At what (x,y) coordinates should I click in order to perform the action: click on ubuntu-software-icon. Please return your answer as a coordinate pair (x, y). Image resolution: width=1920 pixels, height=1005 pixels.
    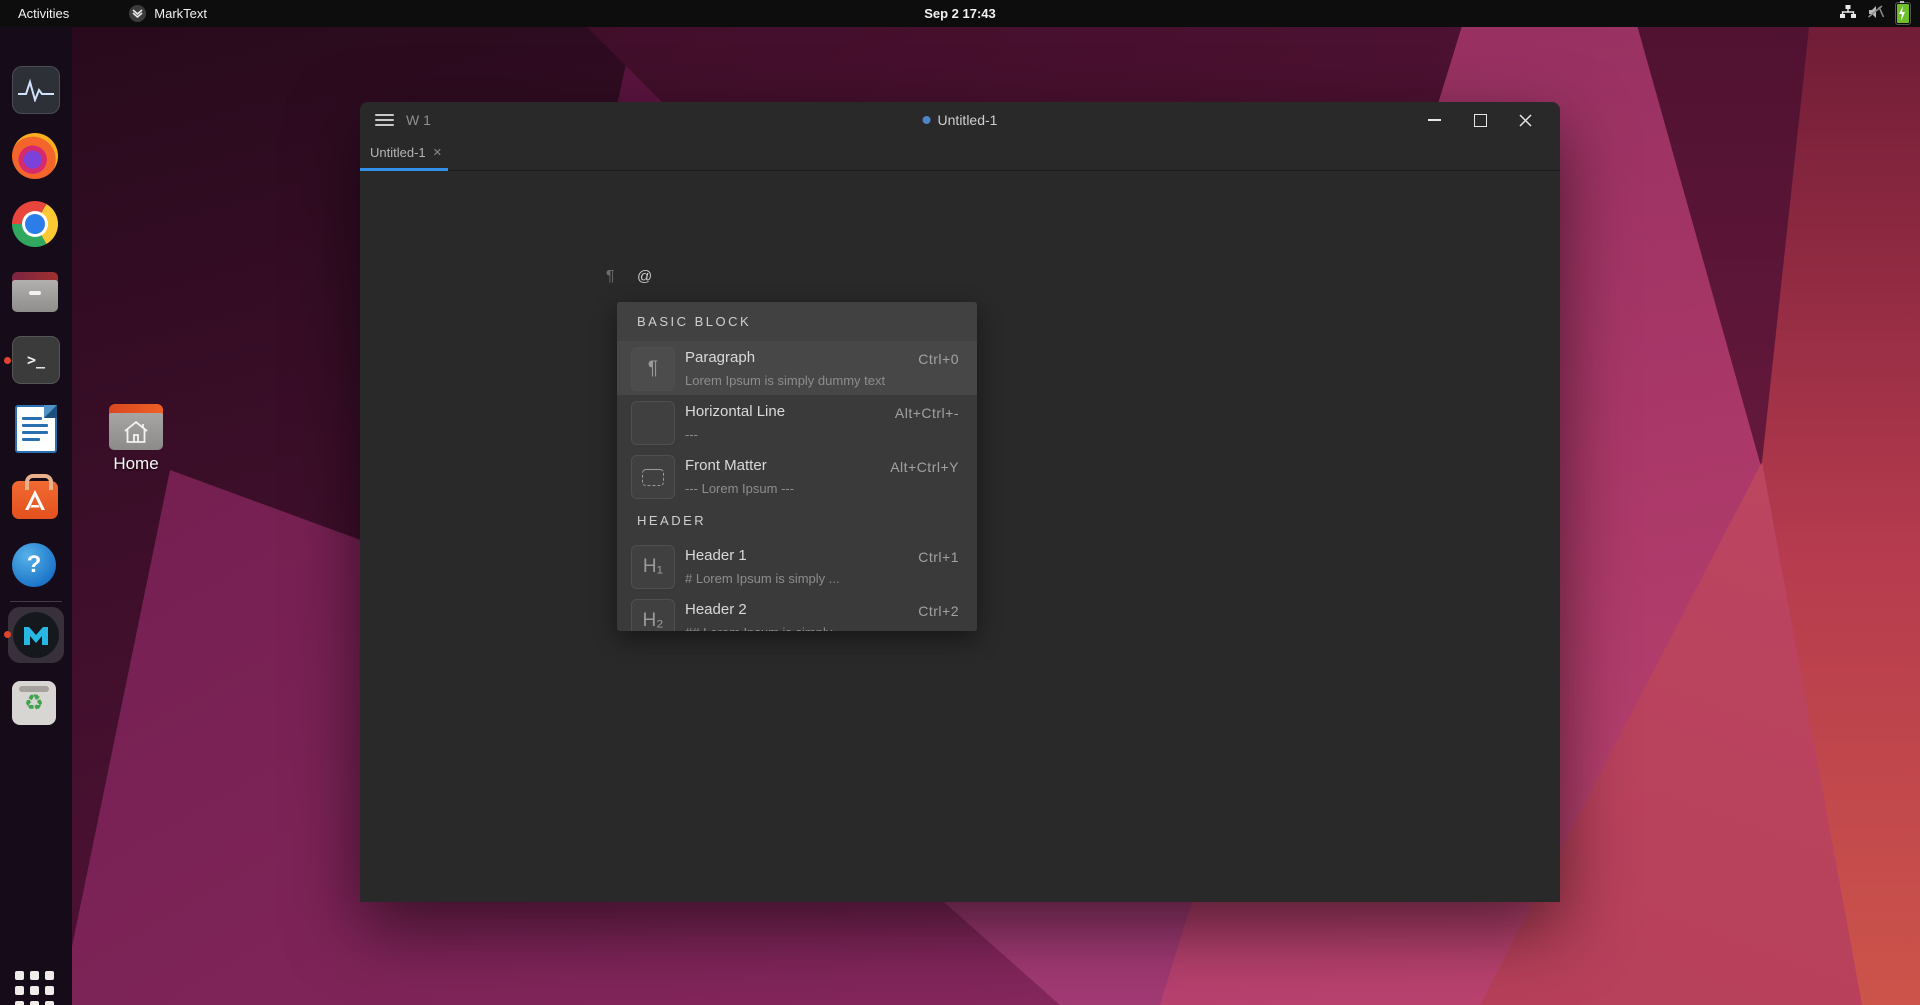
    Looking at the image, I should click on (35, 496).